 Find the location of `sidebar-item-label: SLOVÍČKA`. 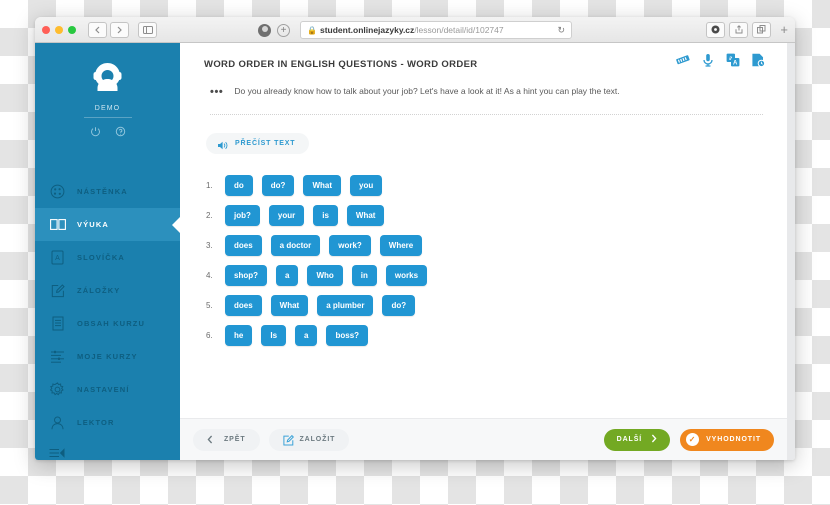

sidebar-item-label: SLOVÍČKA is located at coordinates (101, 257).